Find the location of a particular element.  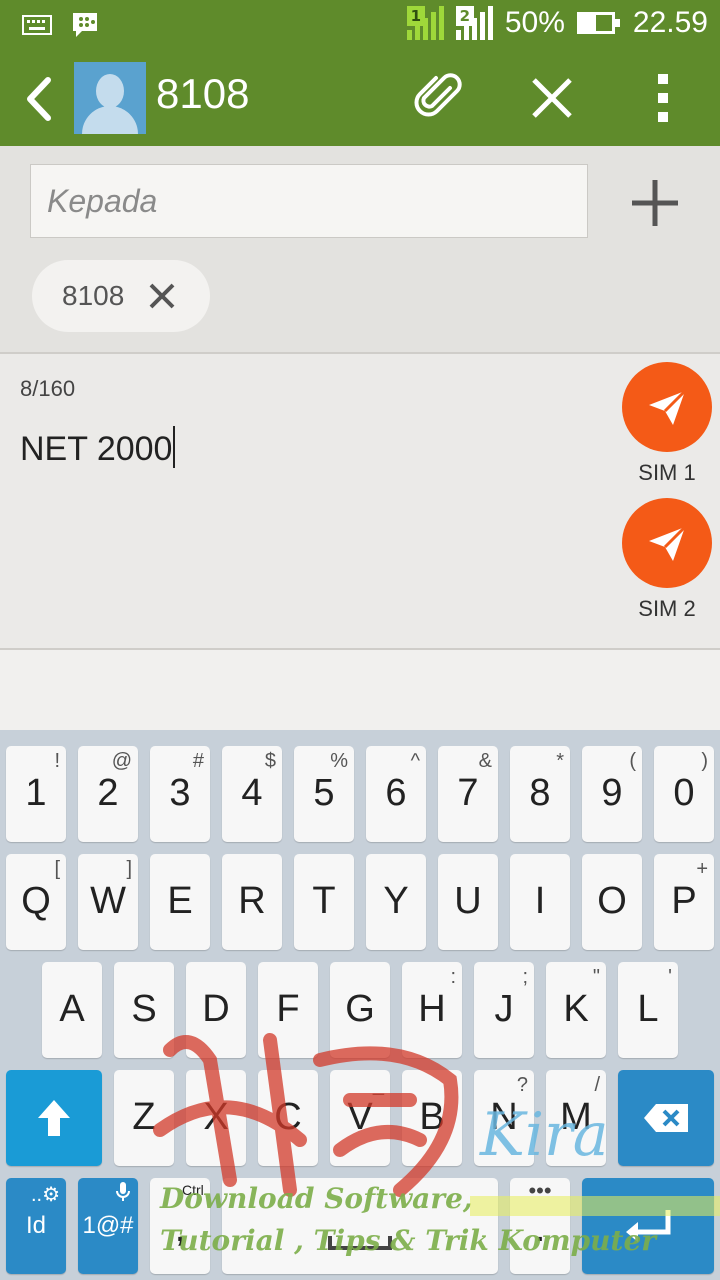

key-label: V is located at coordinates (360, 1117).